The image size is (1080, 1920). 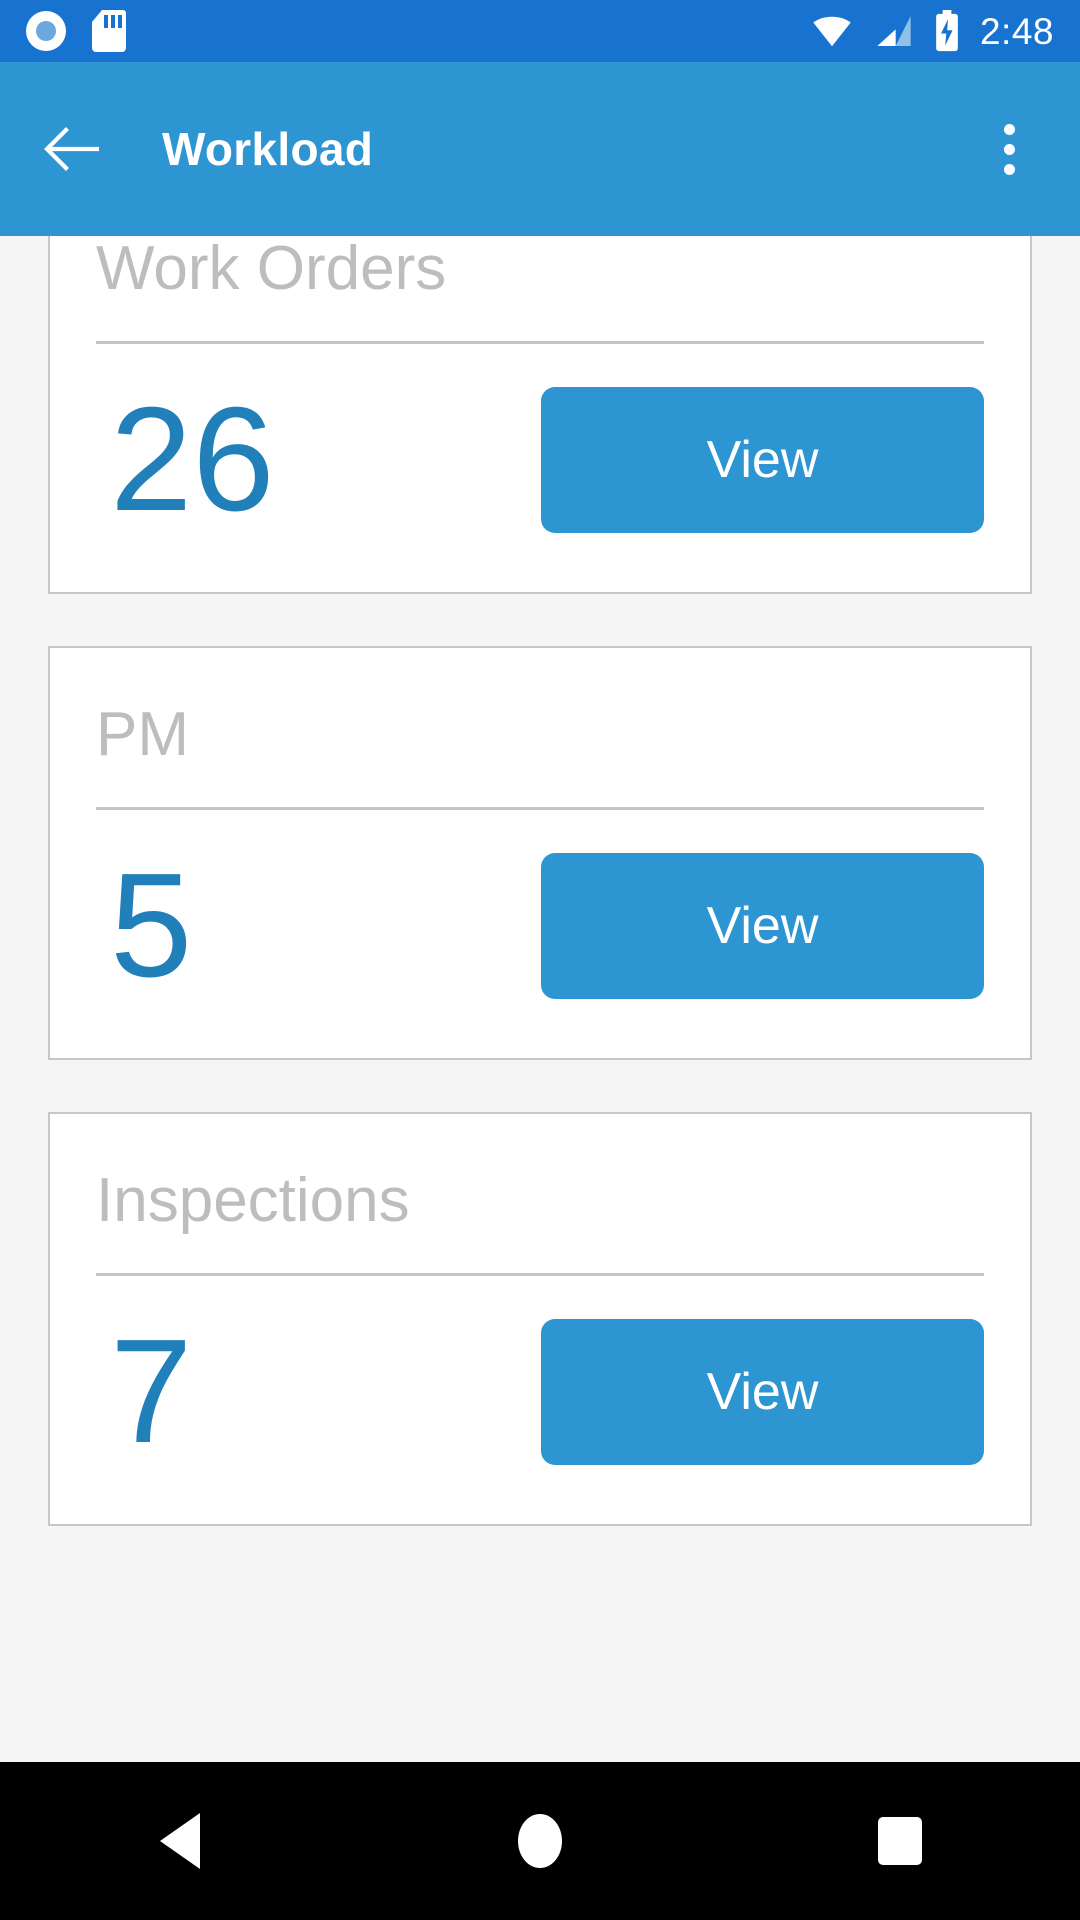 I want to click on sd-card-icon, so click(x=109, y=31).